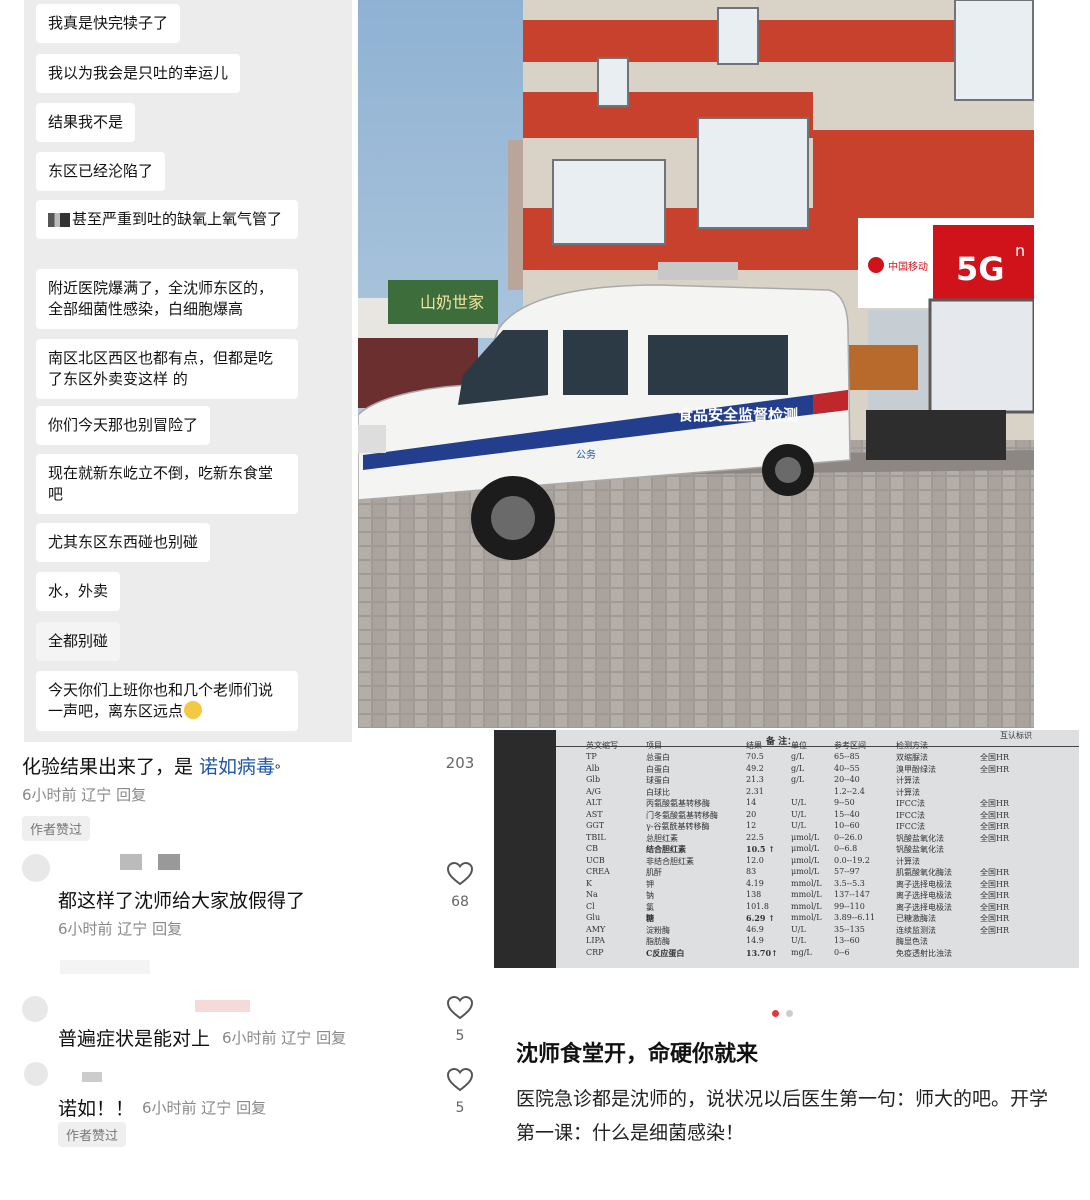  I want to click on report-cell: 49.2, so click(755, 768).